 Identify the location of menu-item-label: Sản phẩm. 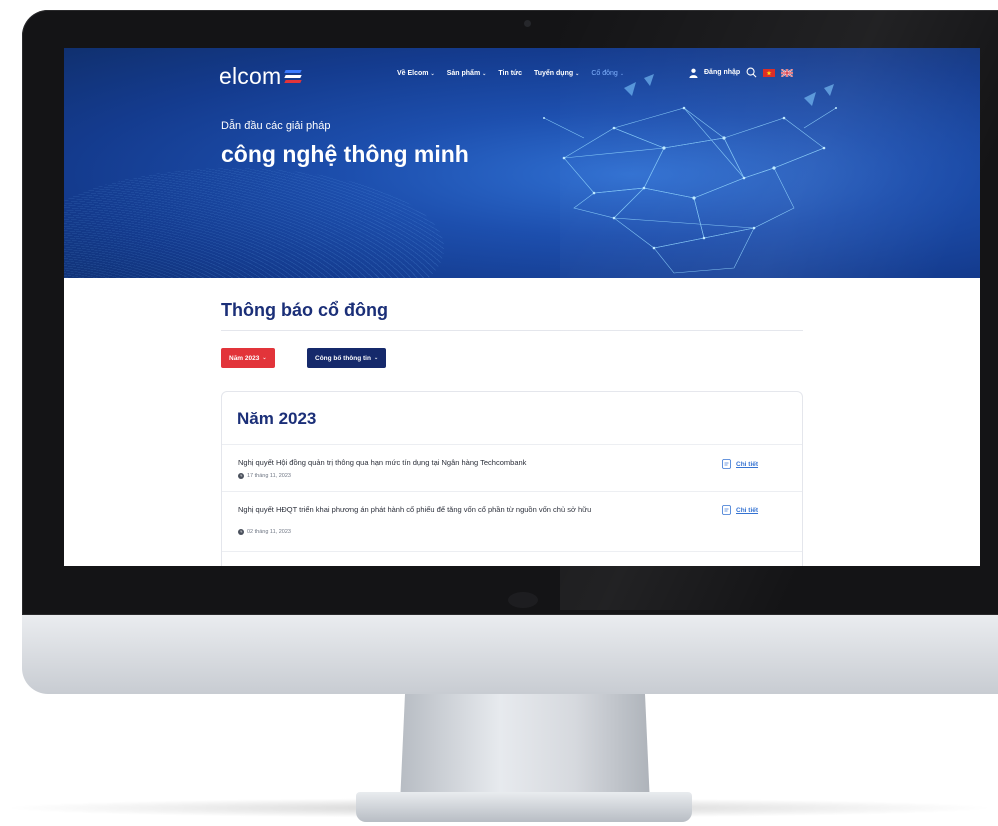
(463, 73).